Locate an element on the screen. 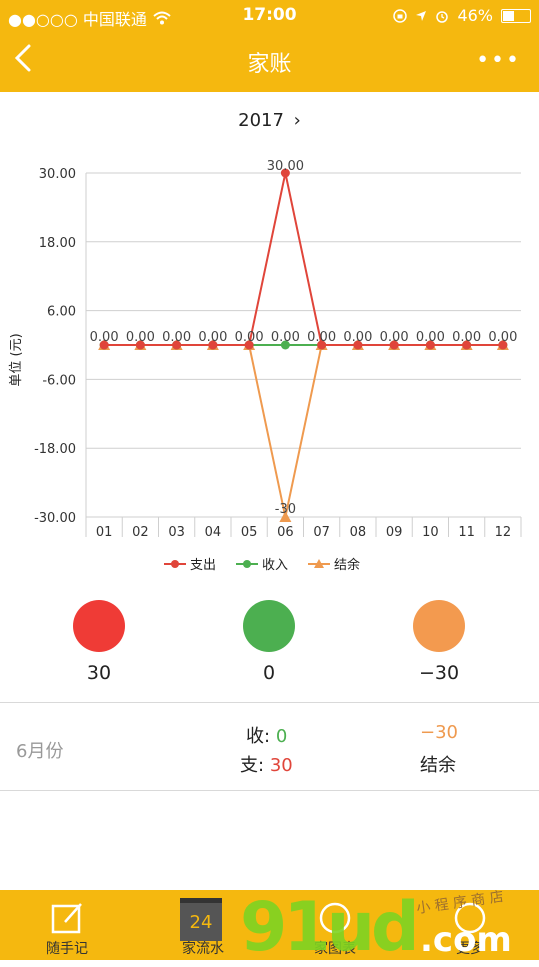 This screenshot has width=539, height=967. balance-circle-icon is located at coordinates (439, 626).